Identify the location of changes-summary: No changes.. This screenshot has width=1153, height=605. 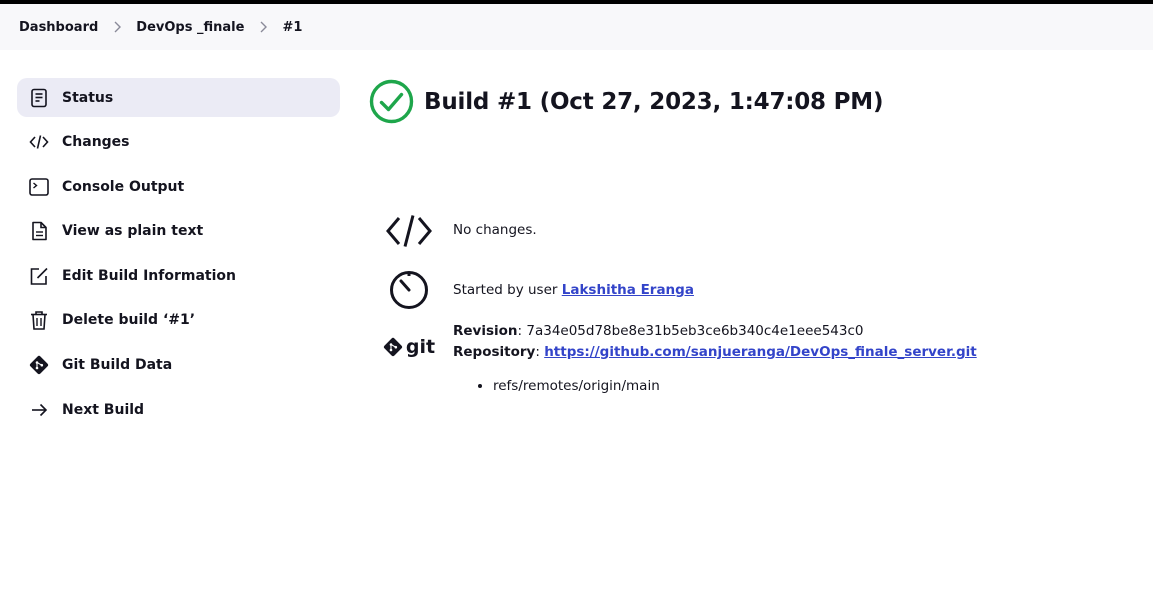
(460, 231).